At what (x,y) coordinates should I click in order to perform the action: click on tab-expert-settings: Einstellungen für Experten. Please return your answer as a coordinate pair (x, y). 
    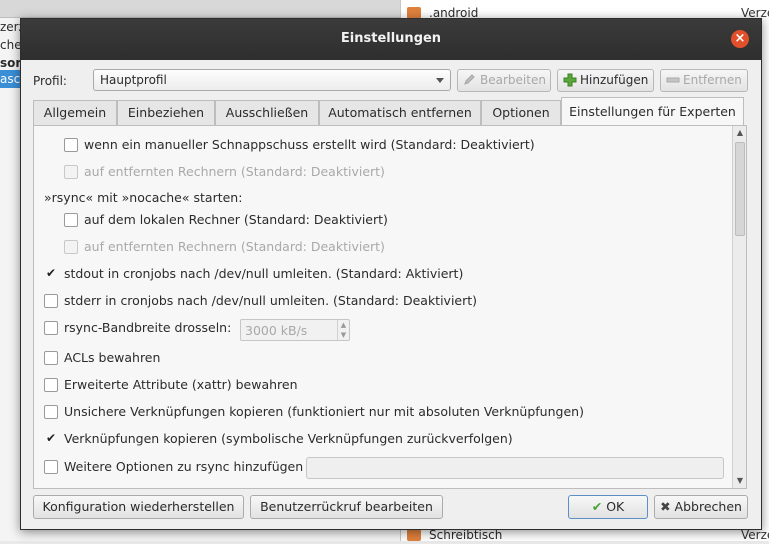
    Looking at the image, I should click on (652, 111).